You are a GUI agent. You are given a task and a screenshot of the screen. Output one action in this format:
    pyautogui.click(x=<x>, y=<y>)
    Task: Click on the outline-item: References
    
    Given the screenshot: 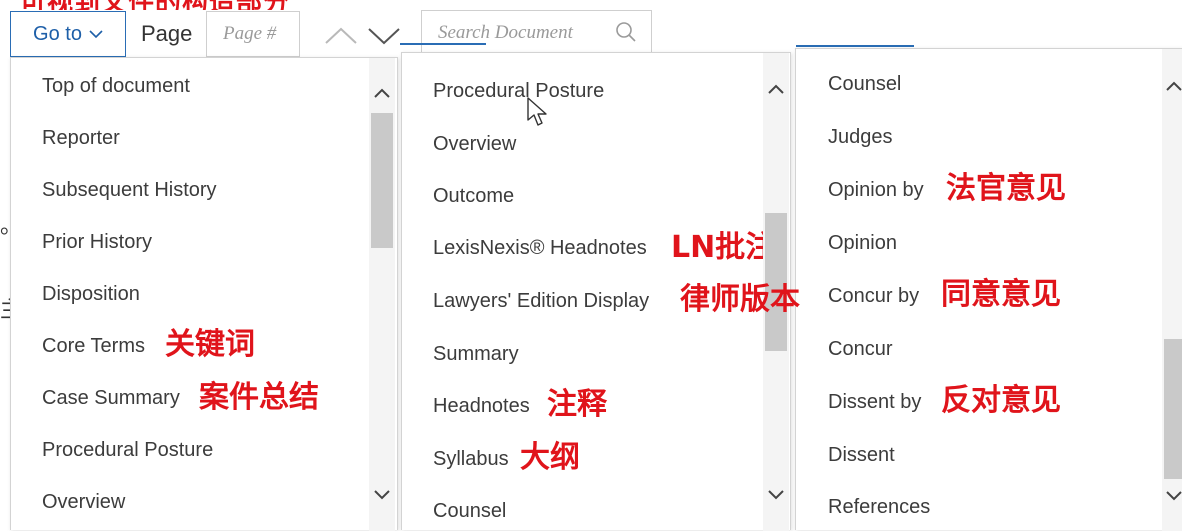 What is the action you would take?
    pyautogui.click(x=879, y=507)
    